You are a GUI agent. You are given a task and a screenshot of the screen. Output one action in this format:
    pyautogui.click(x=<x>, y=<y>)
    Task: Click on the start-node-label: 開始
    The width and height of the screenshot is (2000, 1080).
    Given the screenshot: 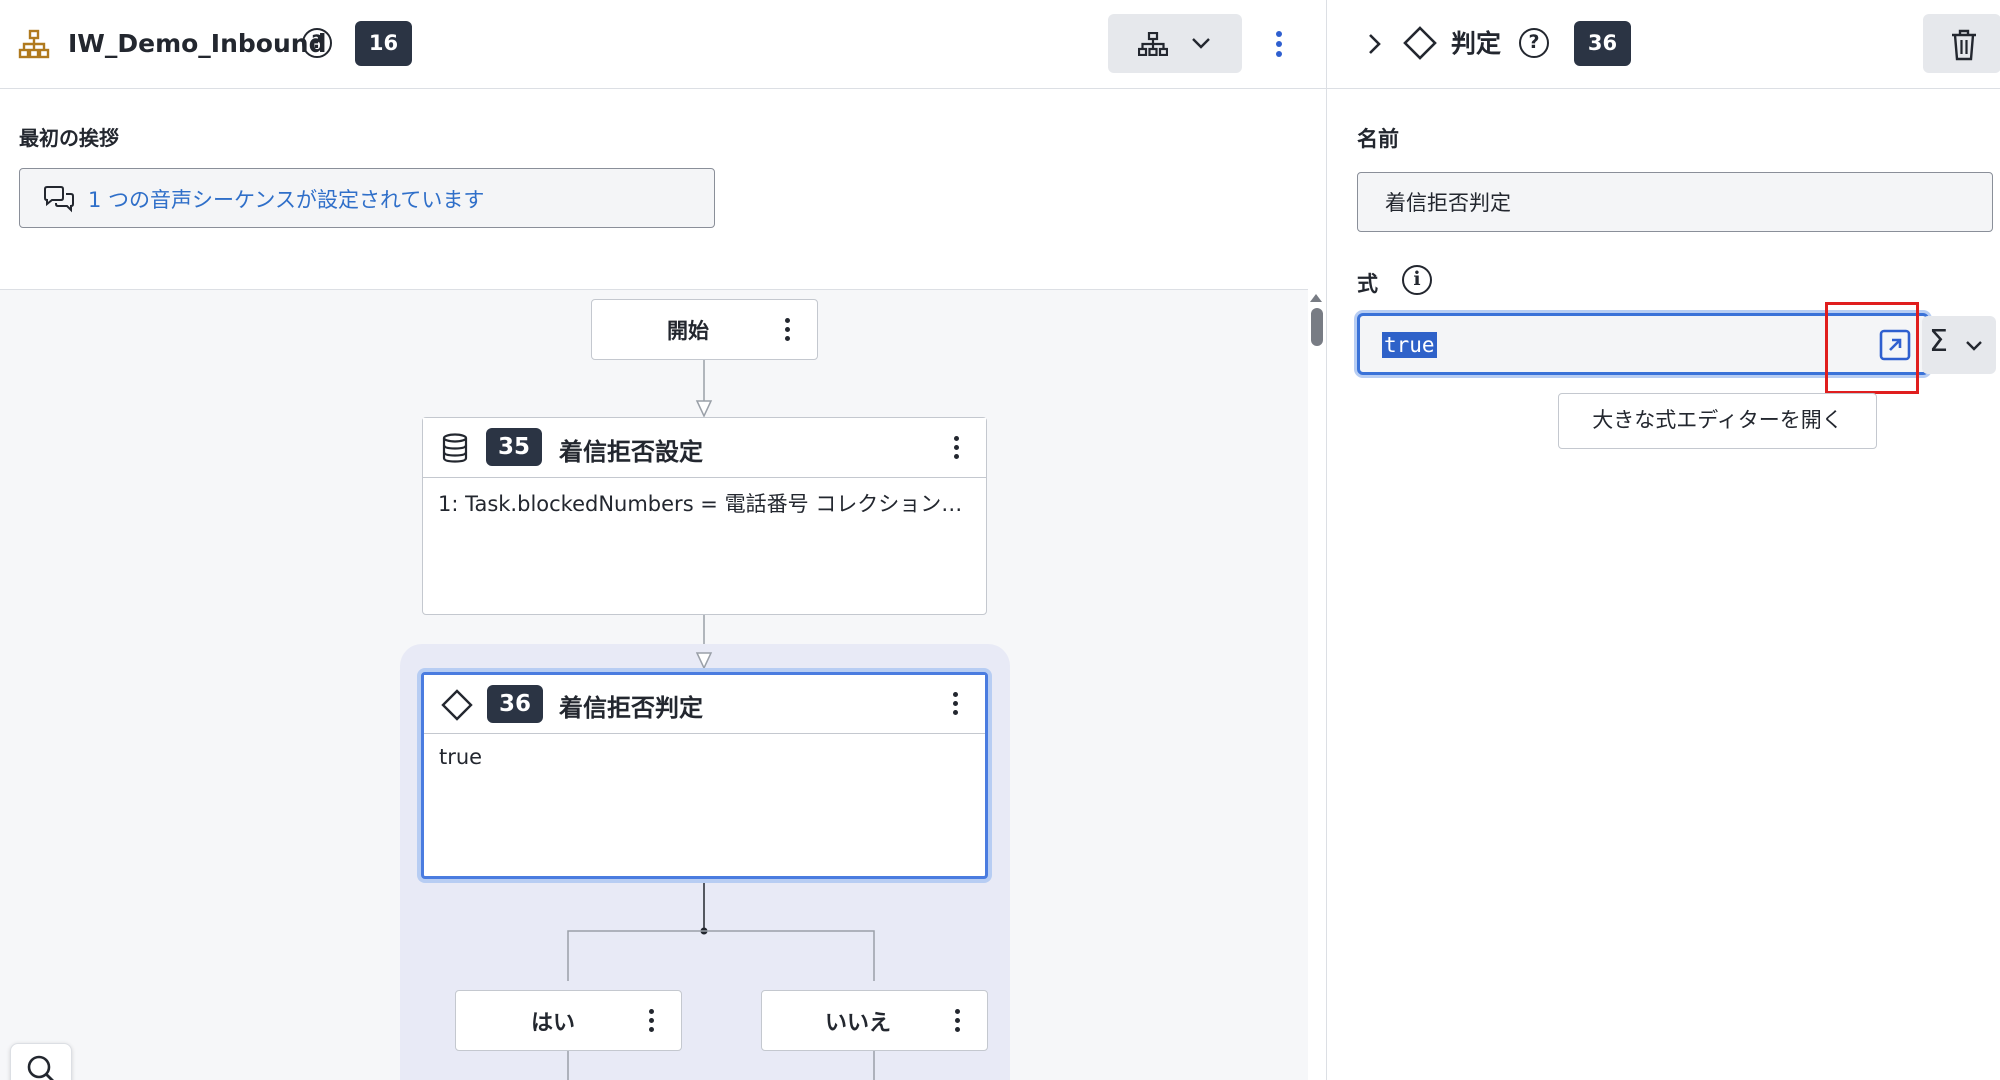 What is the action you would take?
    pyautogui.click(x=688, y=331)
    